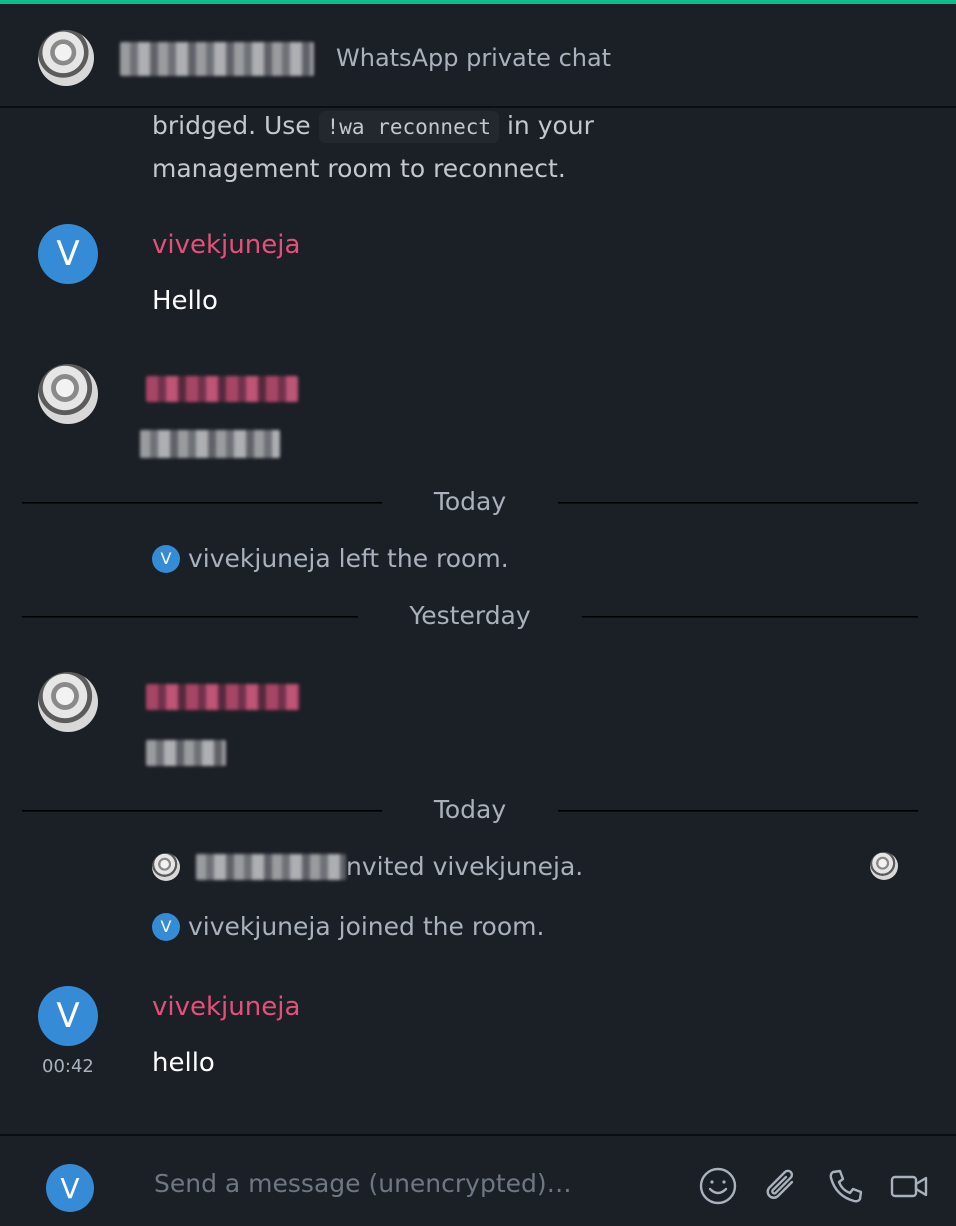 This screenshot has width=956, height=1226. I want to click on own-avatar: V, so click(70, 1188).